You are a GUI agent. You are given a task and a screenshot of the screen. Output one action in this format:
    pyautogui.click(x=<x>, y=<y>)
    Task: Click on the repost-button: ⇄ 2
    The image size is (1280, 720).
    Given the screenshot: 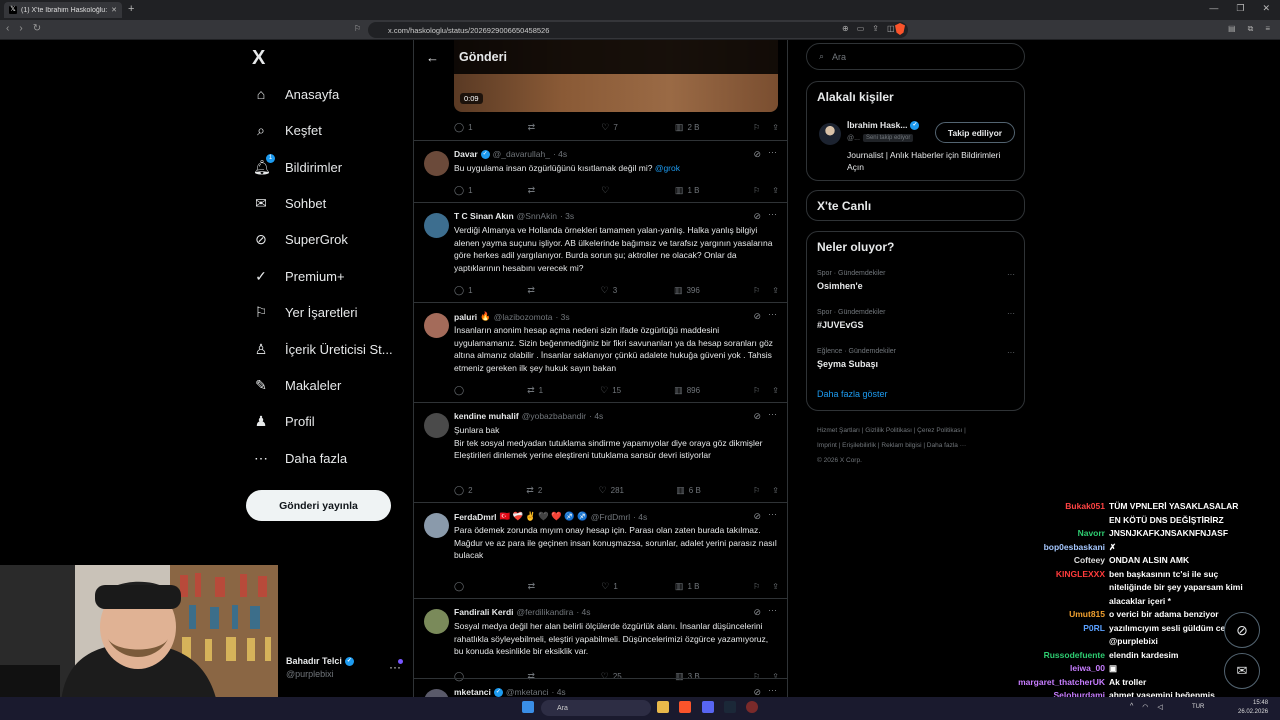 What is the action you would take?
    pyautogui.click(x=536, y=490)
    